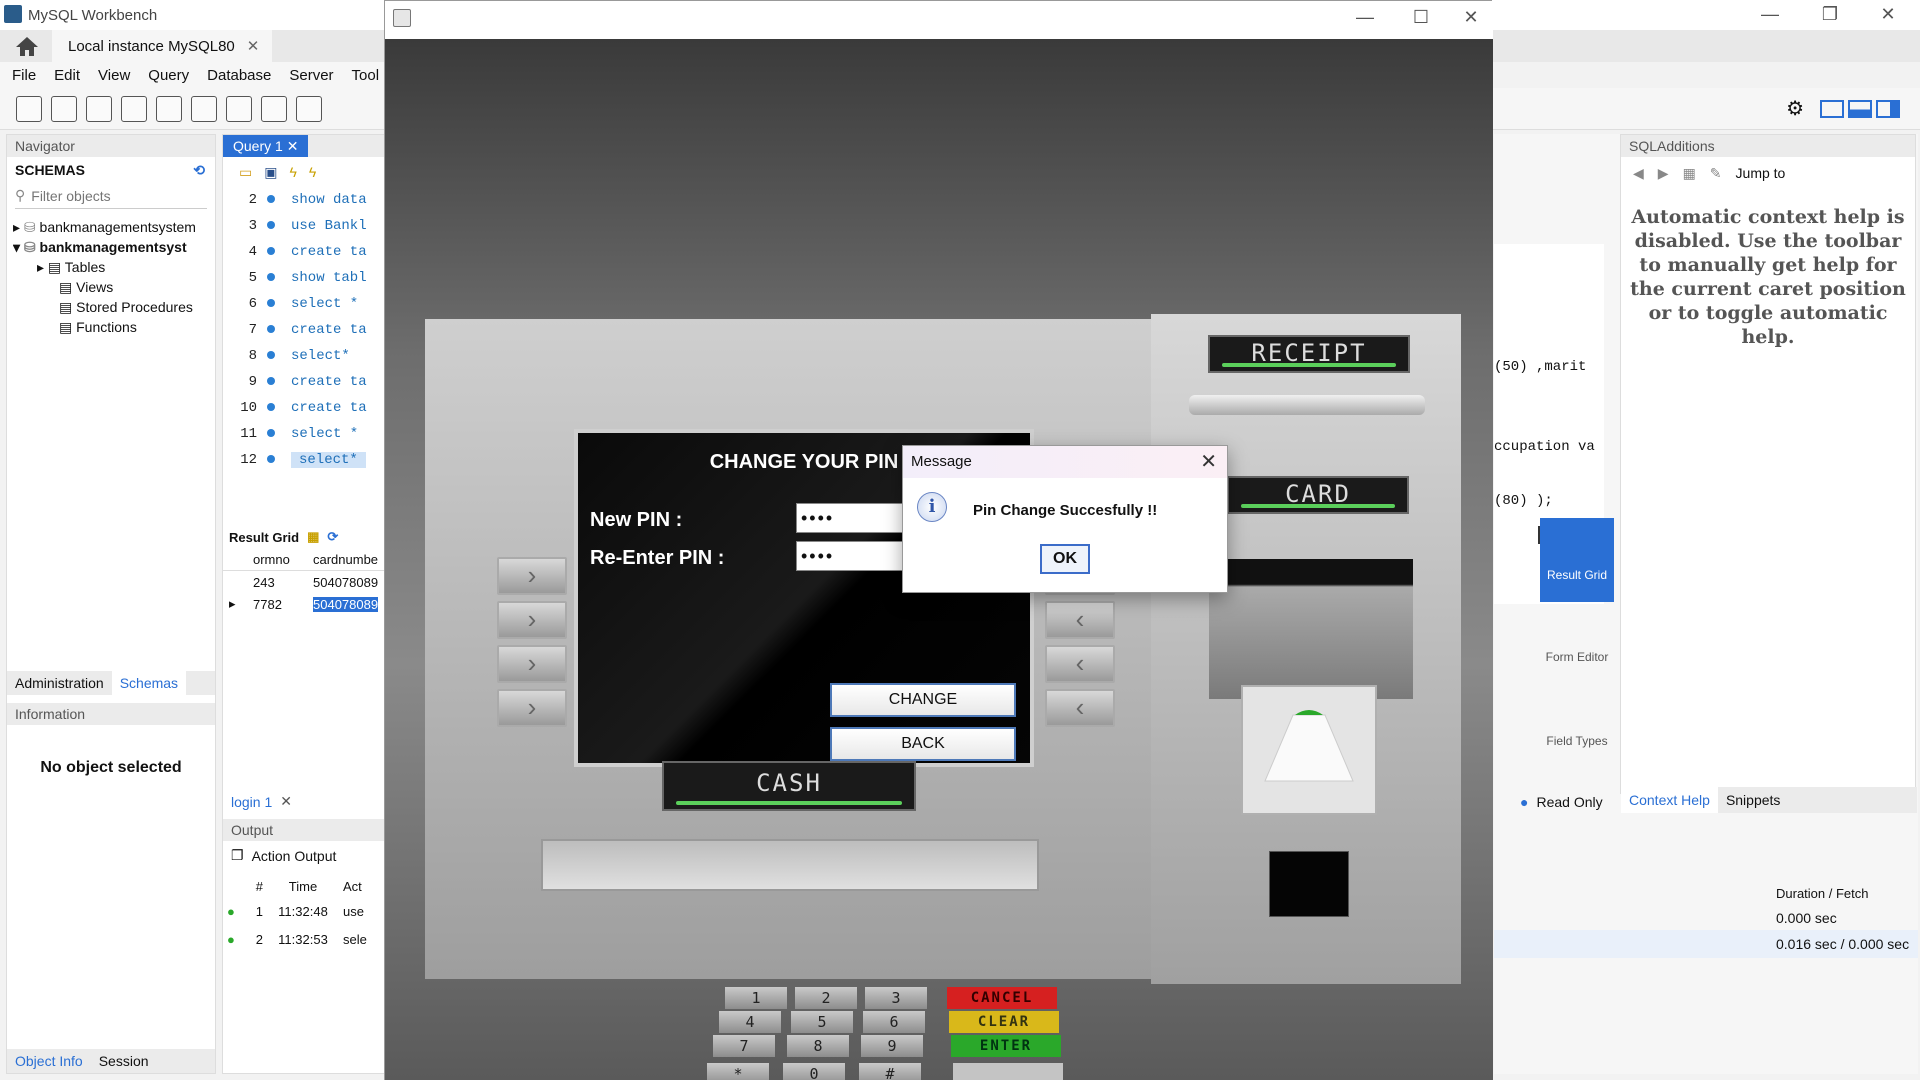 Image resolution: width=1920 pixels, height=1080 pixels. Describe the element at coordinates (1716, 173) in the screenshot. I see `auto-help-icon: ✎` at that location.